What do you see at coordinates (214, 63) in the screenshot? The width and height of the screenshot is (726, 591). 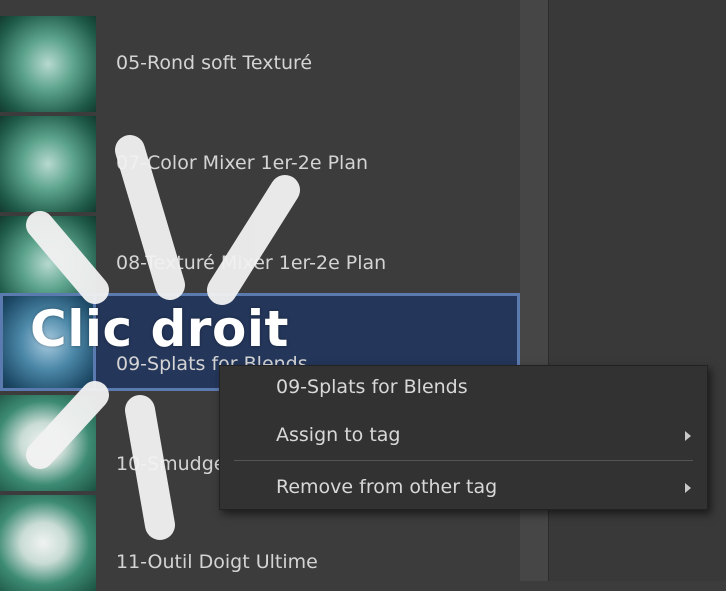 I see `brush-label: 05-Rond soft Texturé` at bounding box center [214, 63].